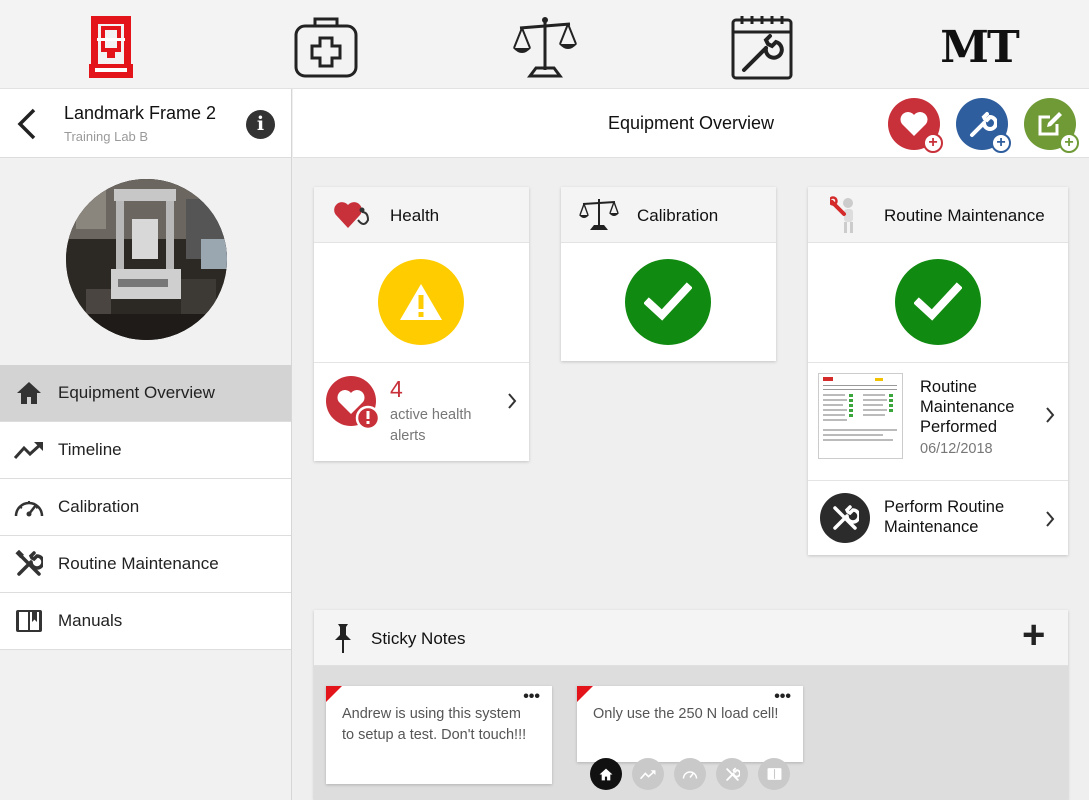 This screenshot has width=1089, height=800. Describe the element at coordinates (90, 449) in the screenshot. I see `sidebar-item-label: Timeline` at that location.